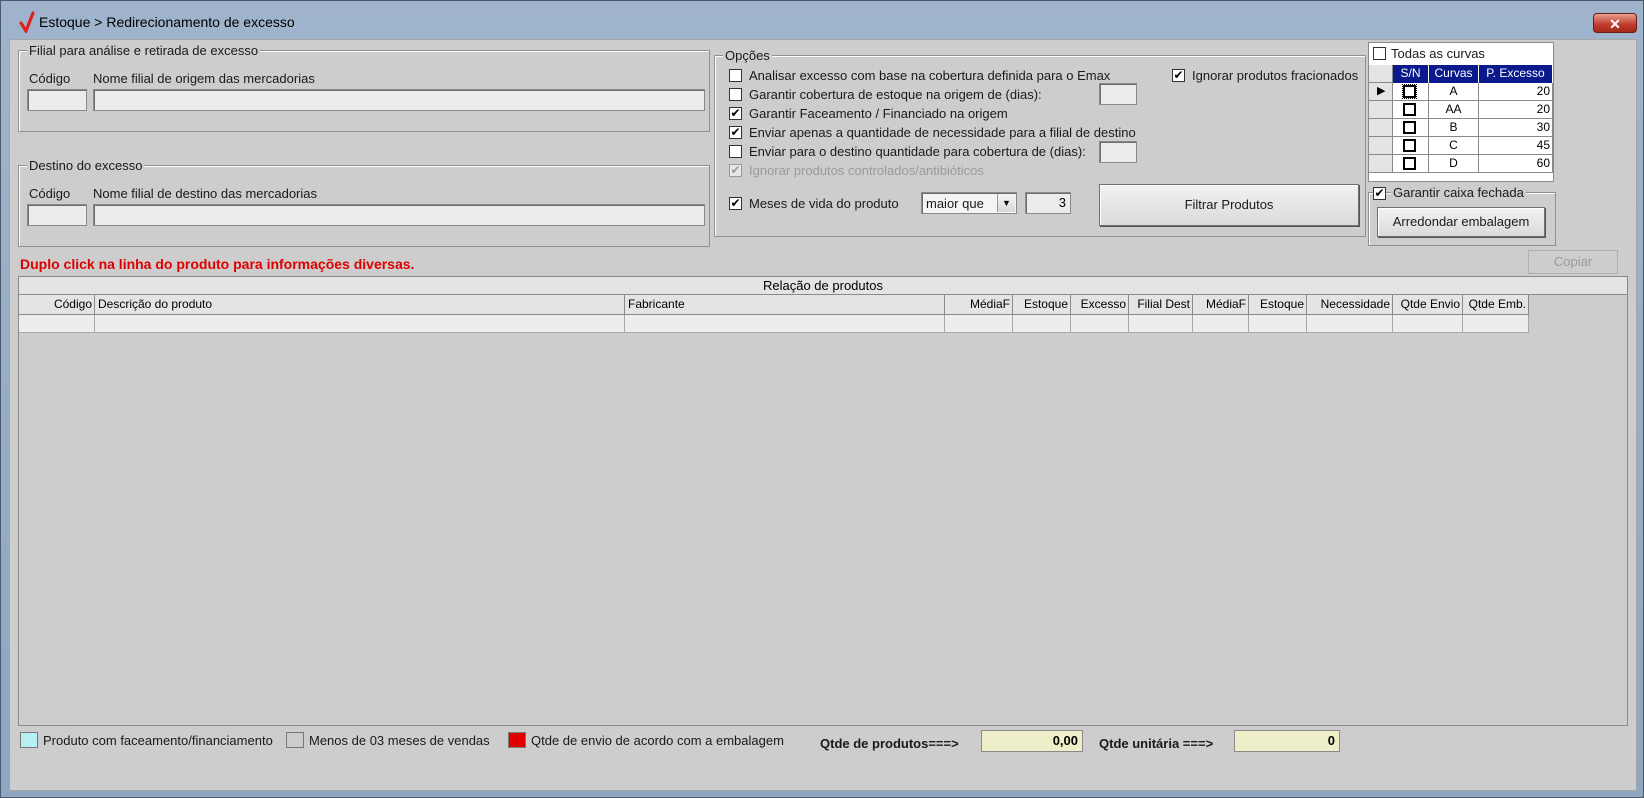  I want to click on curva-d-excesso: 60, so click(1516, 164).